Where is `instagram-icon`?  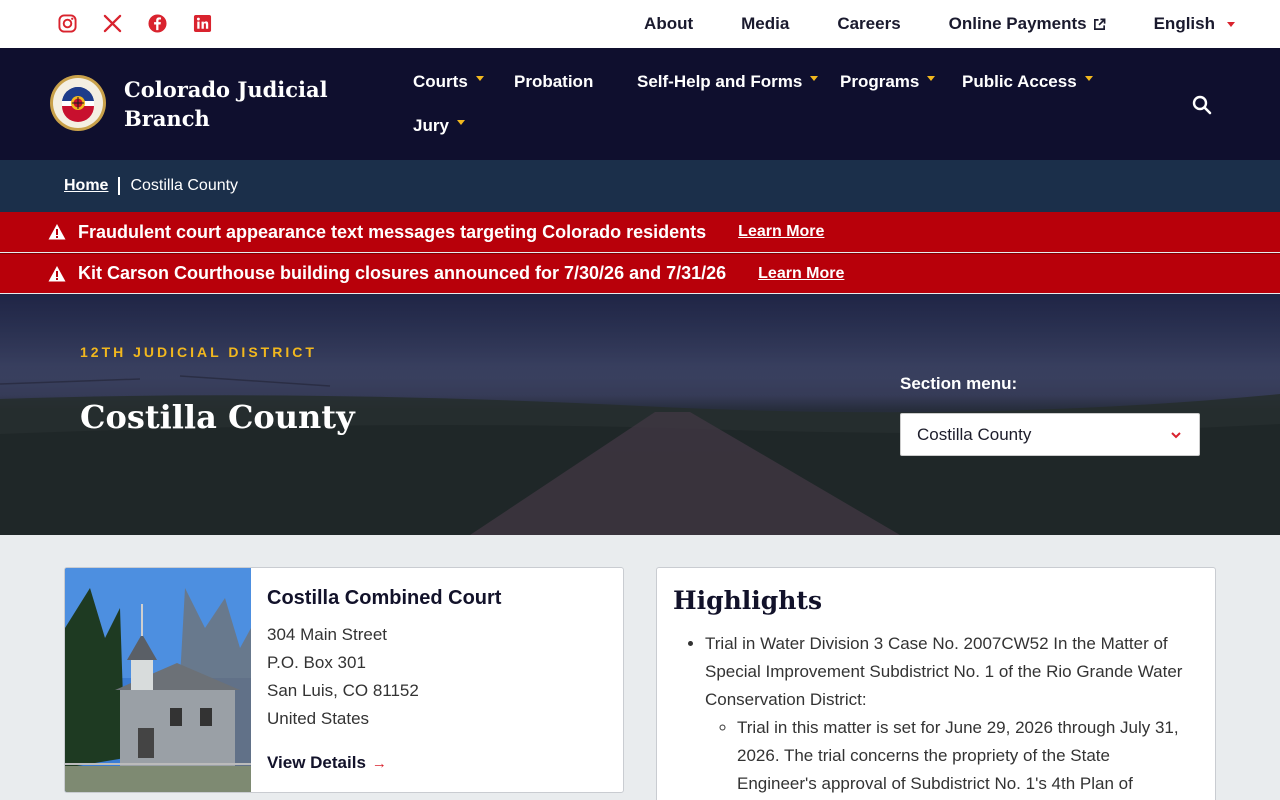
instagram-icon is located at coordinates (67, 23).